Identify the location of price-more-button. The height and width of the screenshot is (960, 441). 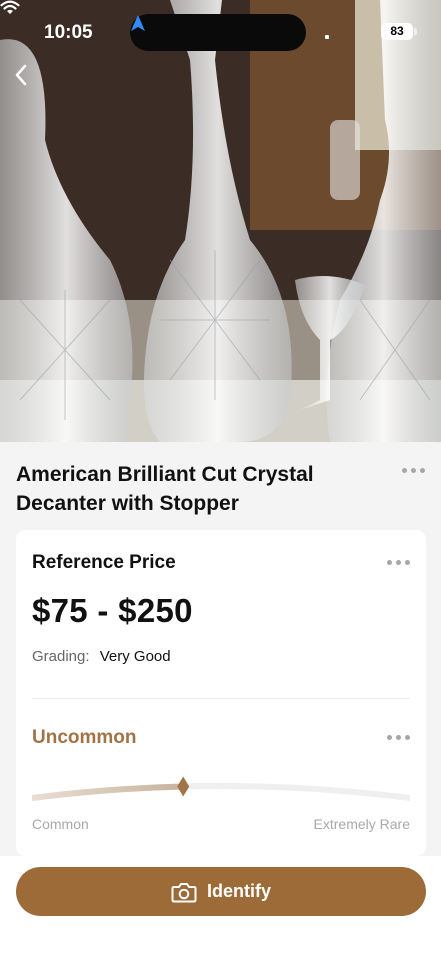
(398, 562).